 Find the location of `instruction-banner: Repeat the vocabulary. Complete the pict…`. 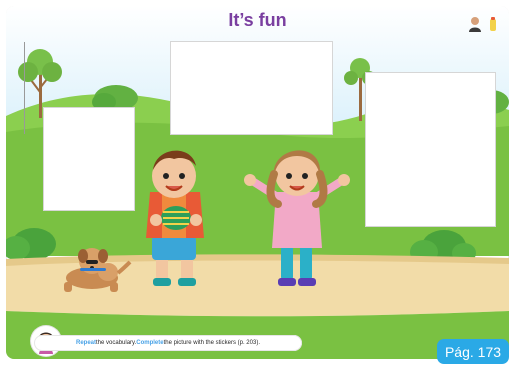

instruction-banner: Repeat the vocabulary. Complete the pict… is located at coordinates (168, 343).